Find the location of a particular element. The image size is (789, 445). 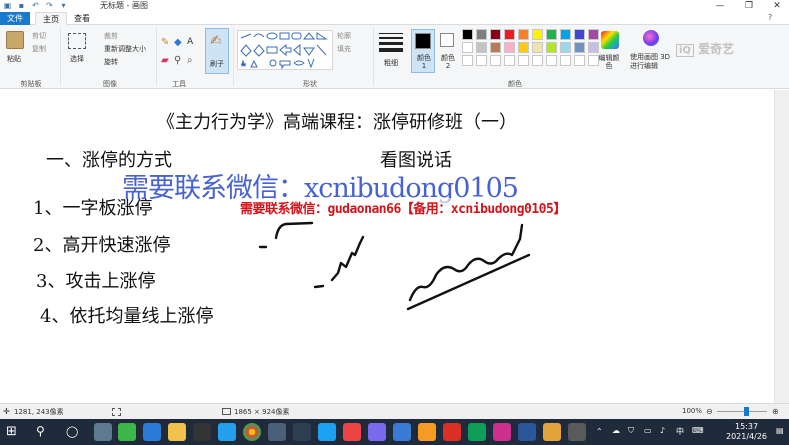

eraser-icon: ▰ is located at coordinates (165, 60).